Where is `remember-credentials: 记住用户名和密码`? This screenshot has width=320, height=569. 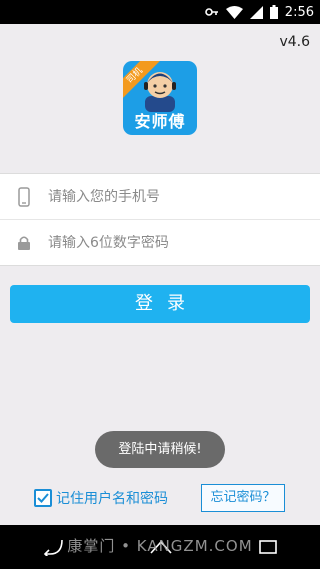 remember-credentials: 记住用户名和密码 is located at coordinates (101, 498).